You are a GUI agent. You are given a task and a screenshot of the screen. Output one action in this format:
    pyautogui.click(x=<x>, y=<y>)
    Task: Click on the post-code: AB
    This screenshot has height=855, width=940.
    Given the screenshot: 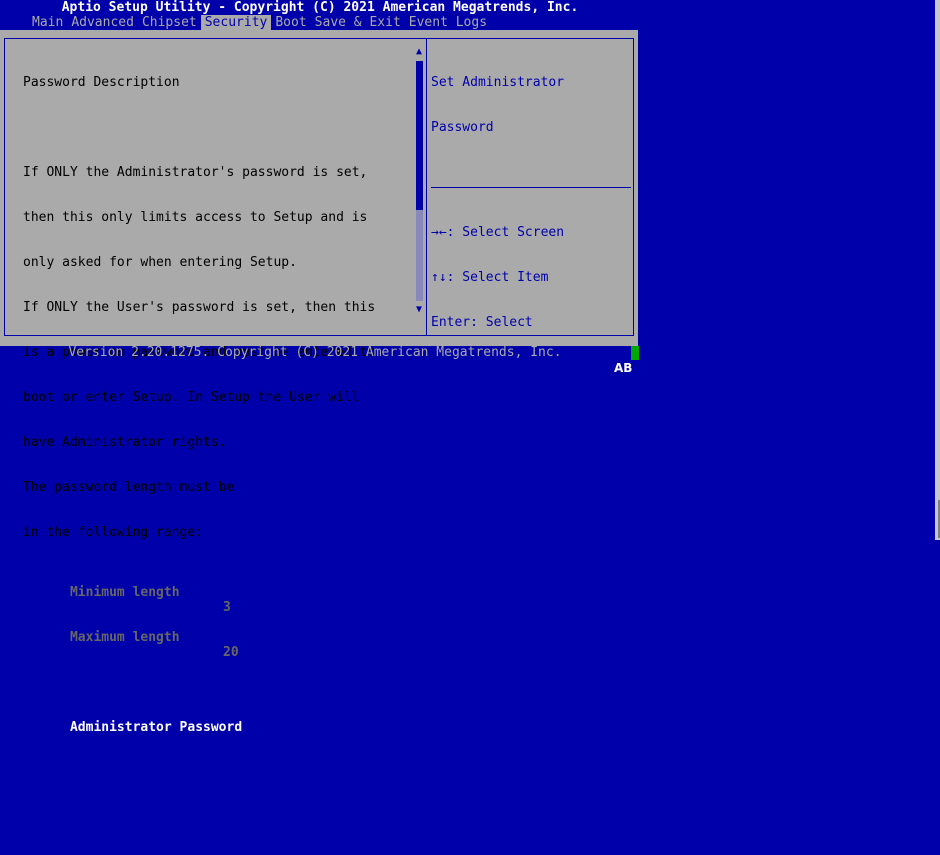 What is the action you would take?
    pyautogui.click(x=623, y=368)
    